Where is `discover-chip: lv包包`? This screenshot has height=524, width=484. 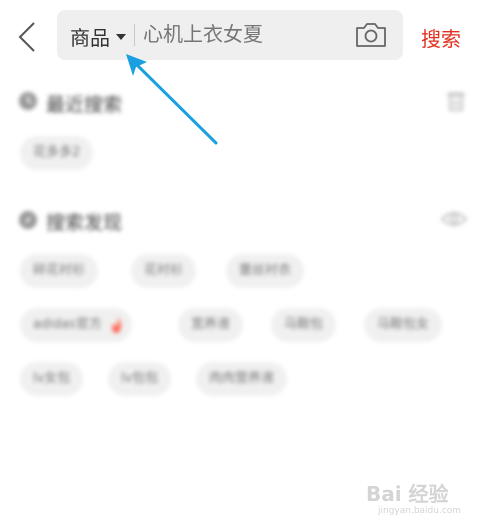 discover-chip: lv包包 is located at coordinates (140, 379).